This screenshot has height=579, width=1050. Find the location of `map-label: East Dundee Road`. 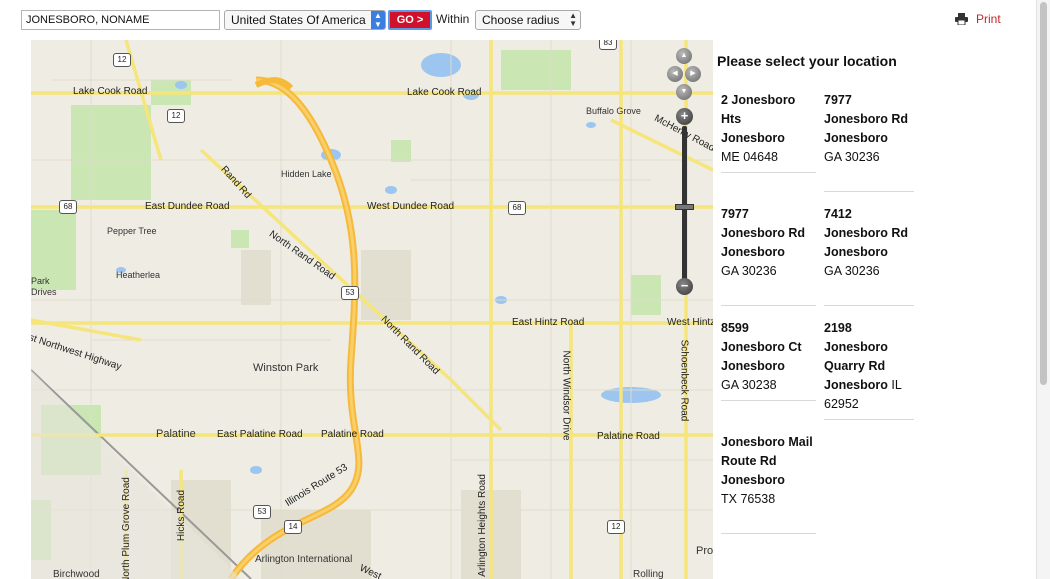

map-label: East Dundee Road is located at coordinates (187, 206).